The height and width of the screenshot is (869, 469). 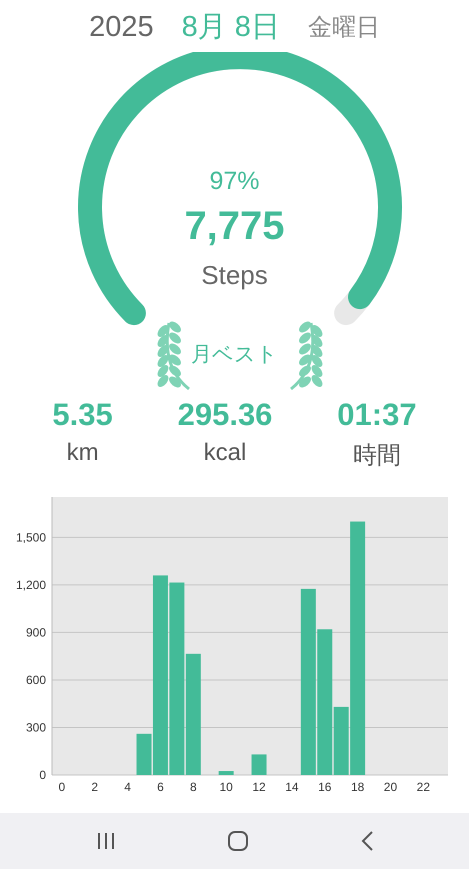 What do you see at coordinates (31, 537) in the screenshot?
I see `y-tick-label: 1,500` at bounding box center [31, 537].